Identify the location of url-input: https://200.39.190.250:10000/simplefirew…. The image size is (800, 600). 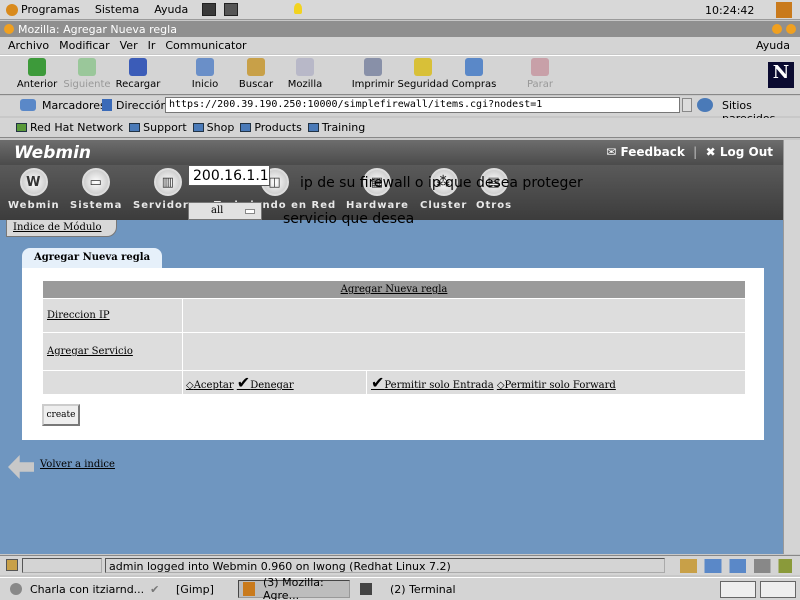
(422, 105).